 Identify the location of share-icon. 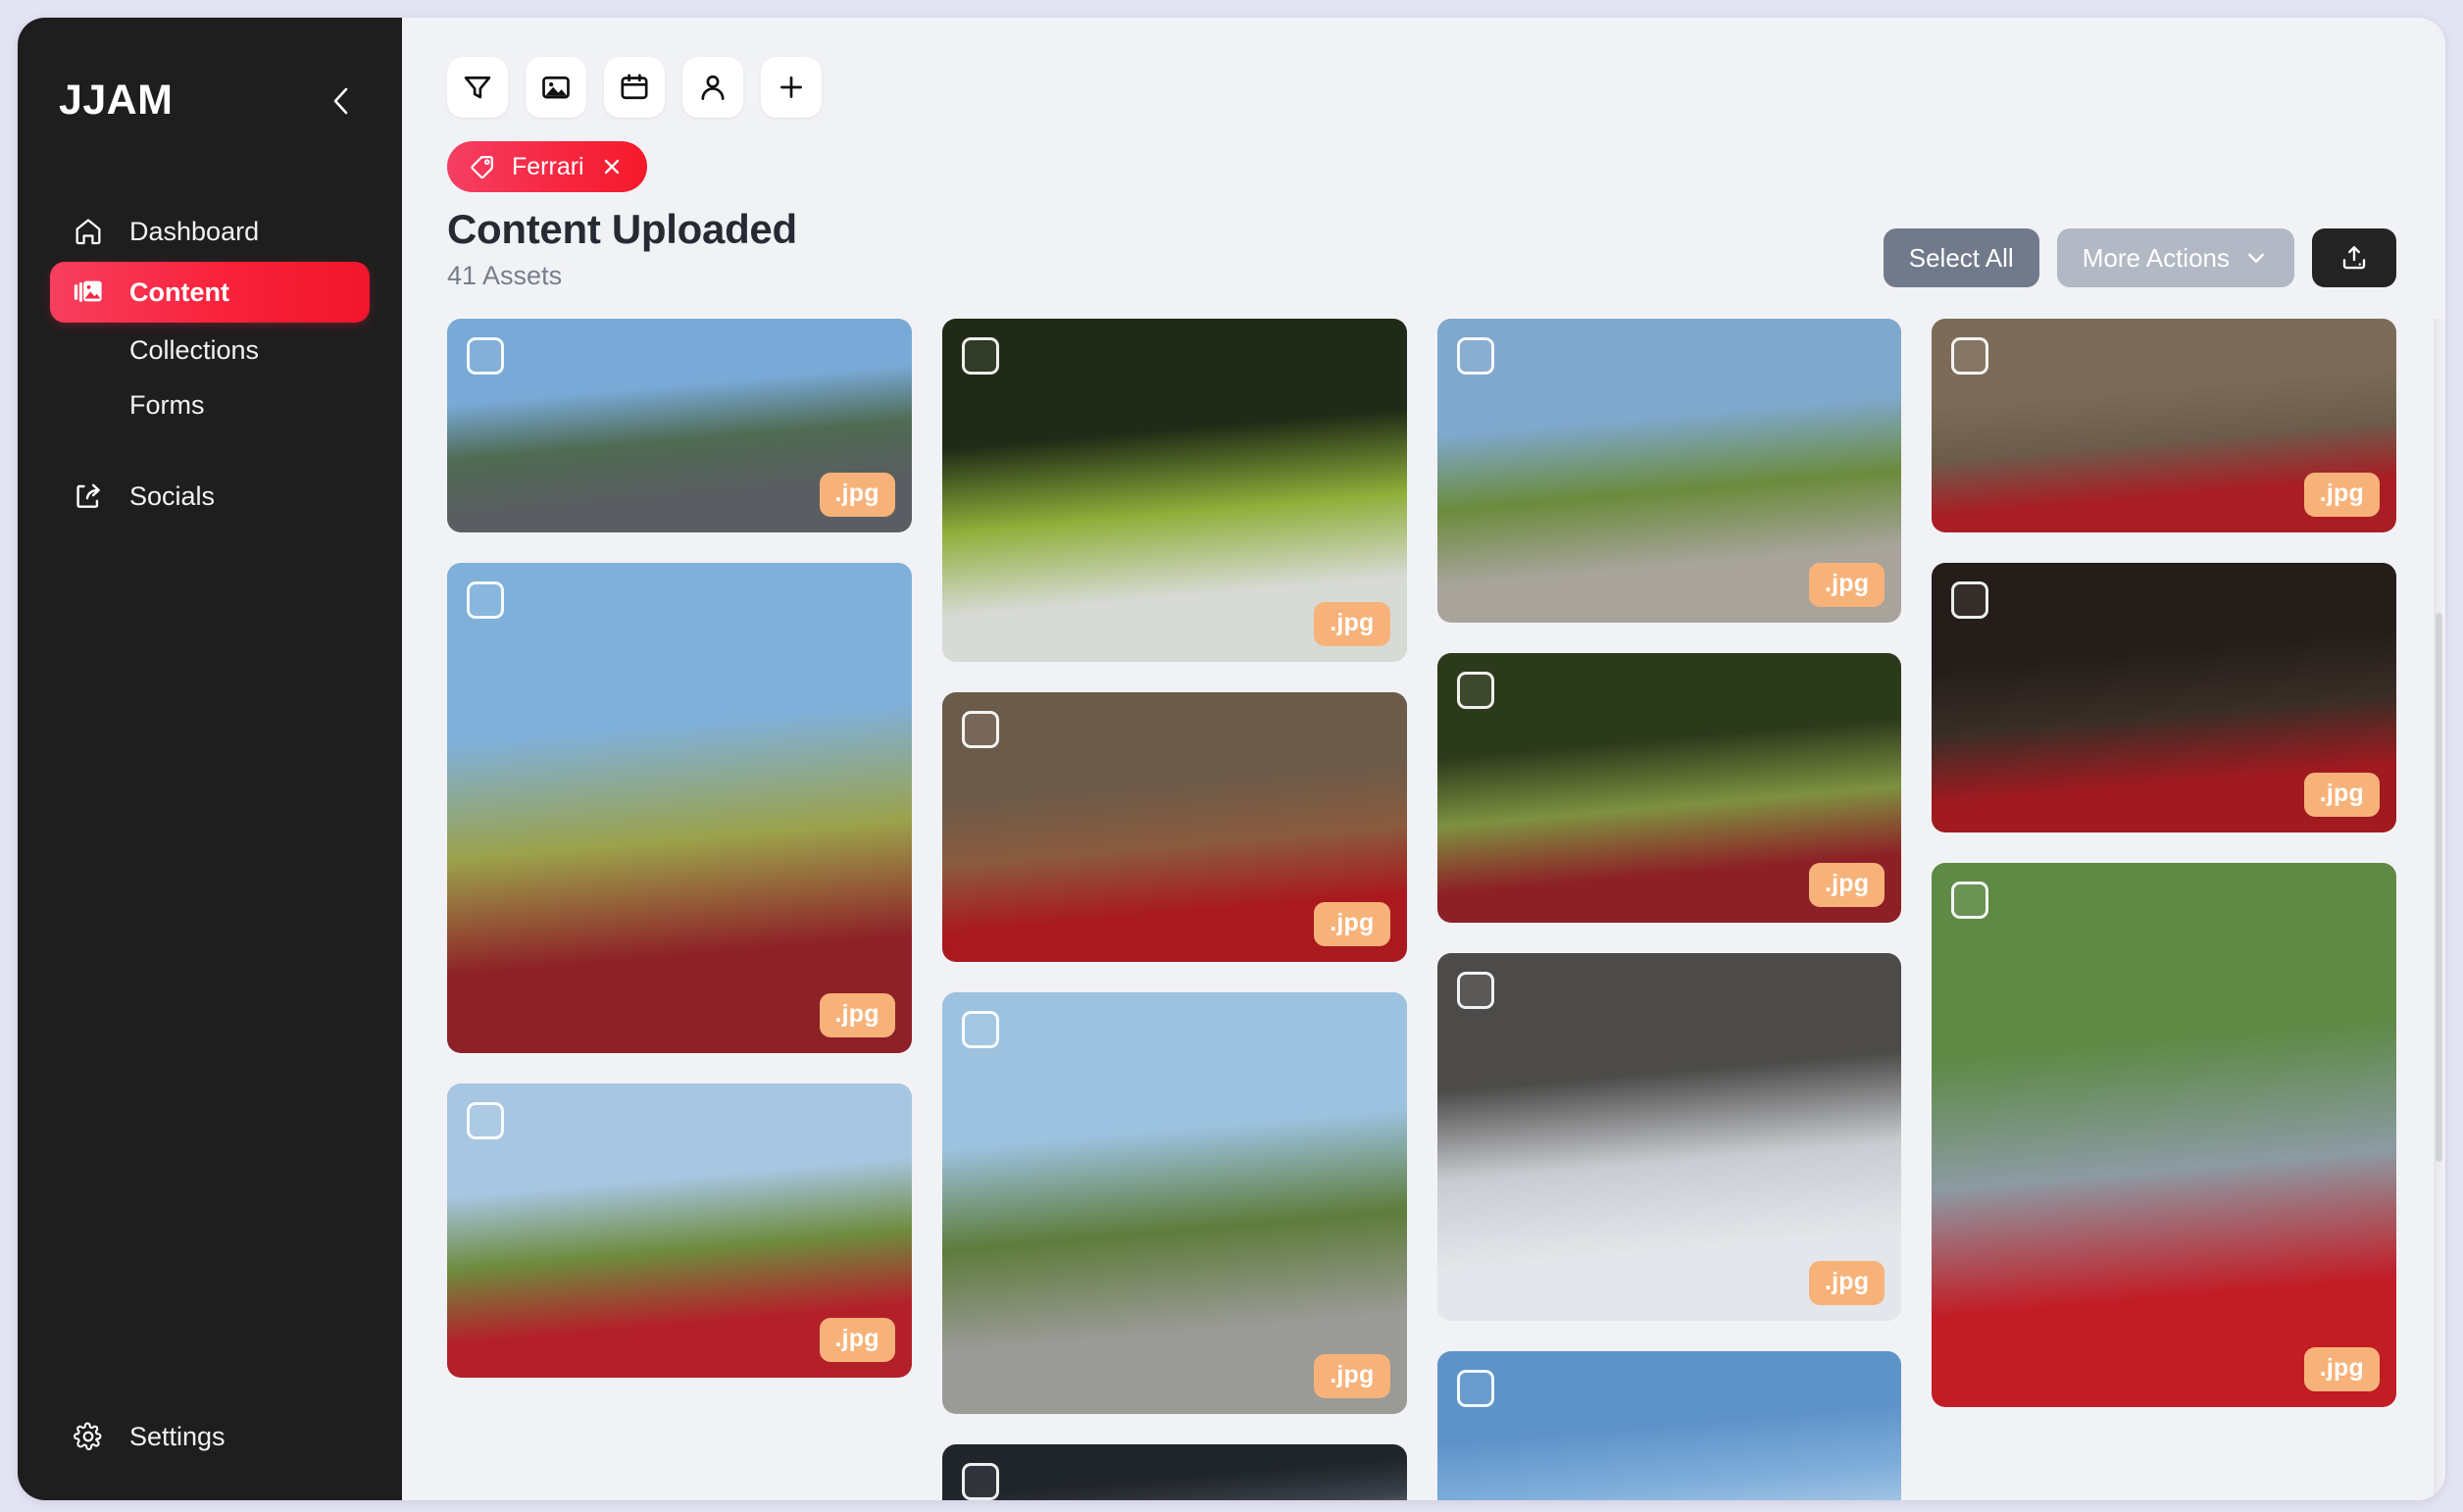
(88, 496).